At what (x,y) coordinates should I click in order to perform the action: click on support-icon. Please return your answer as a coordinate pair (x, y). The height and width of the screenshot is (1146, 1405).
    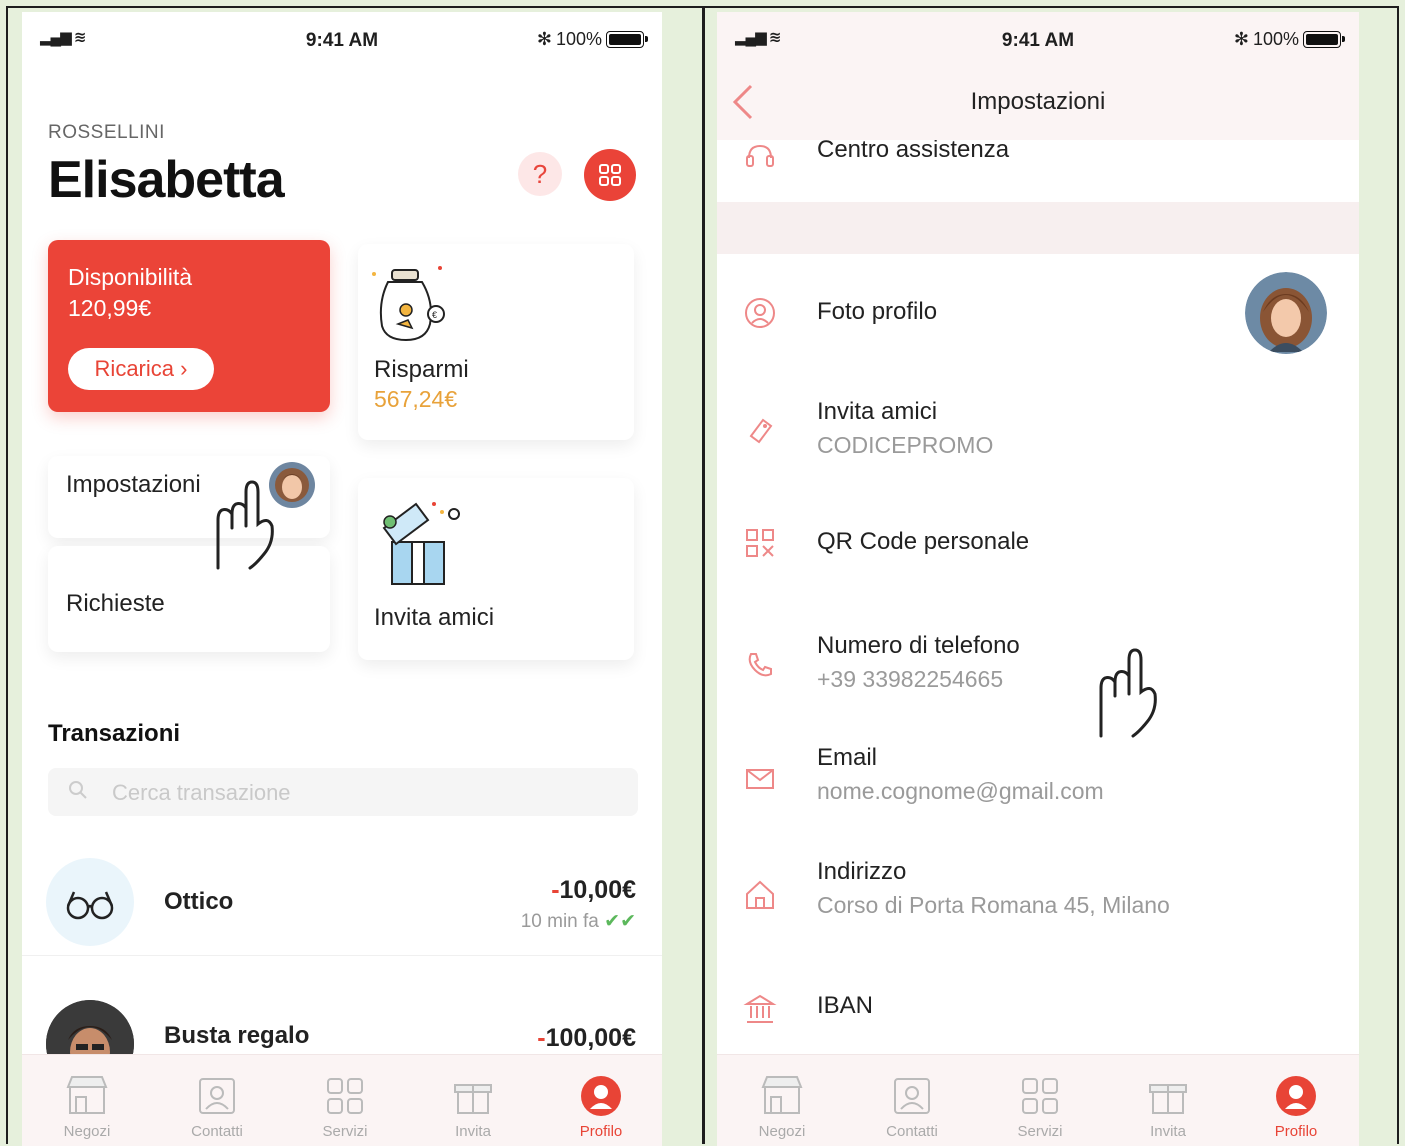
    Looking at the image, I should click on (760, 155).